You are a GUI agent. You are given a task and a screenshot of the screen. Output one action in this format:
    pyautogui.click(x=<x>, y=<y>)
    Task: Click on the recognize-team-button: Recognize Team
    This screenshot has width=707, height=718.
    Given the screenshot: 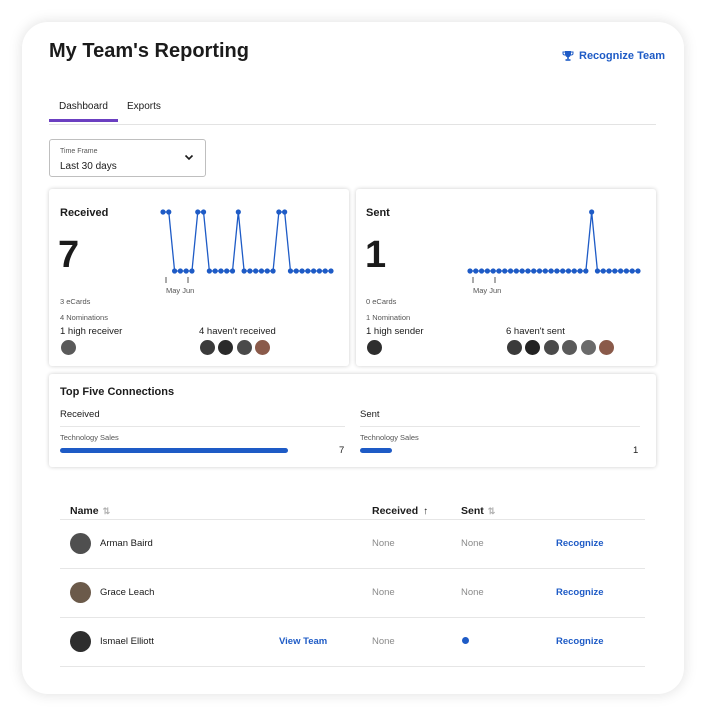 What is the action you would take?
    pyautogui.click(x=613, y=56)
    